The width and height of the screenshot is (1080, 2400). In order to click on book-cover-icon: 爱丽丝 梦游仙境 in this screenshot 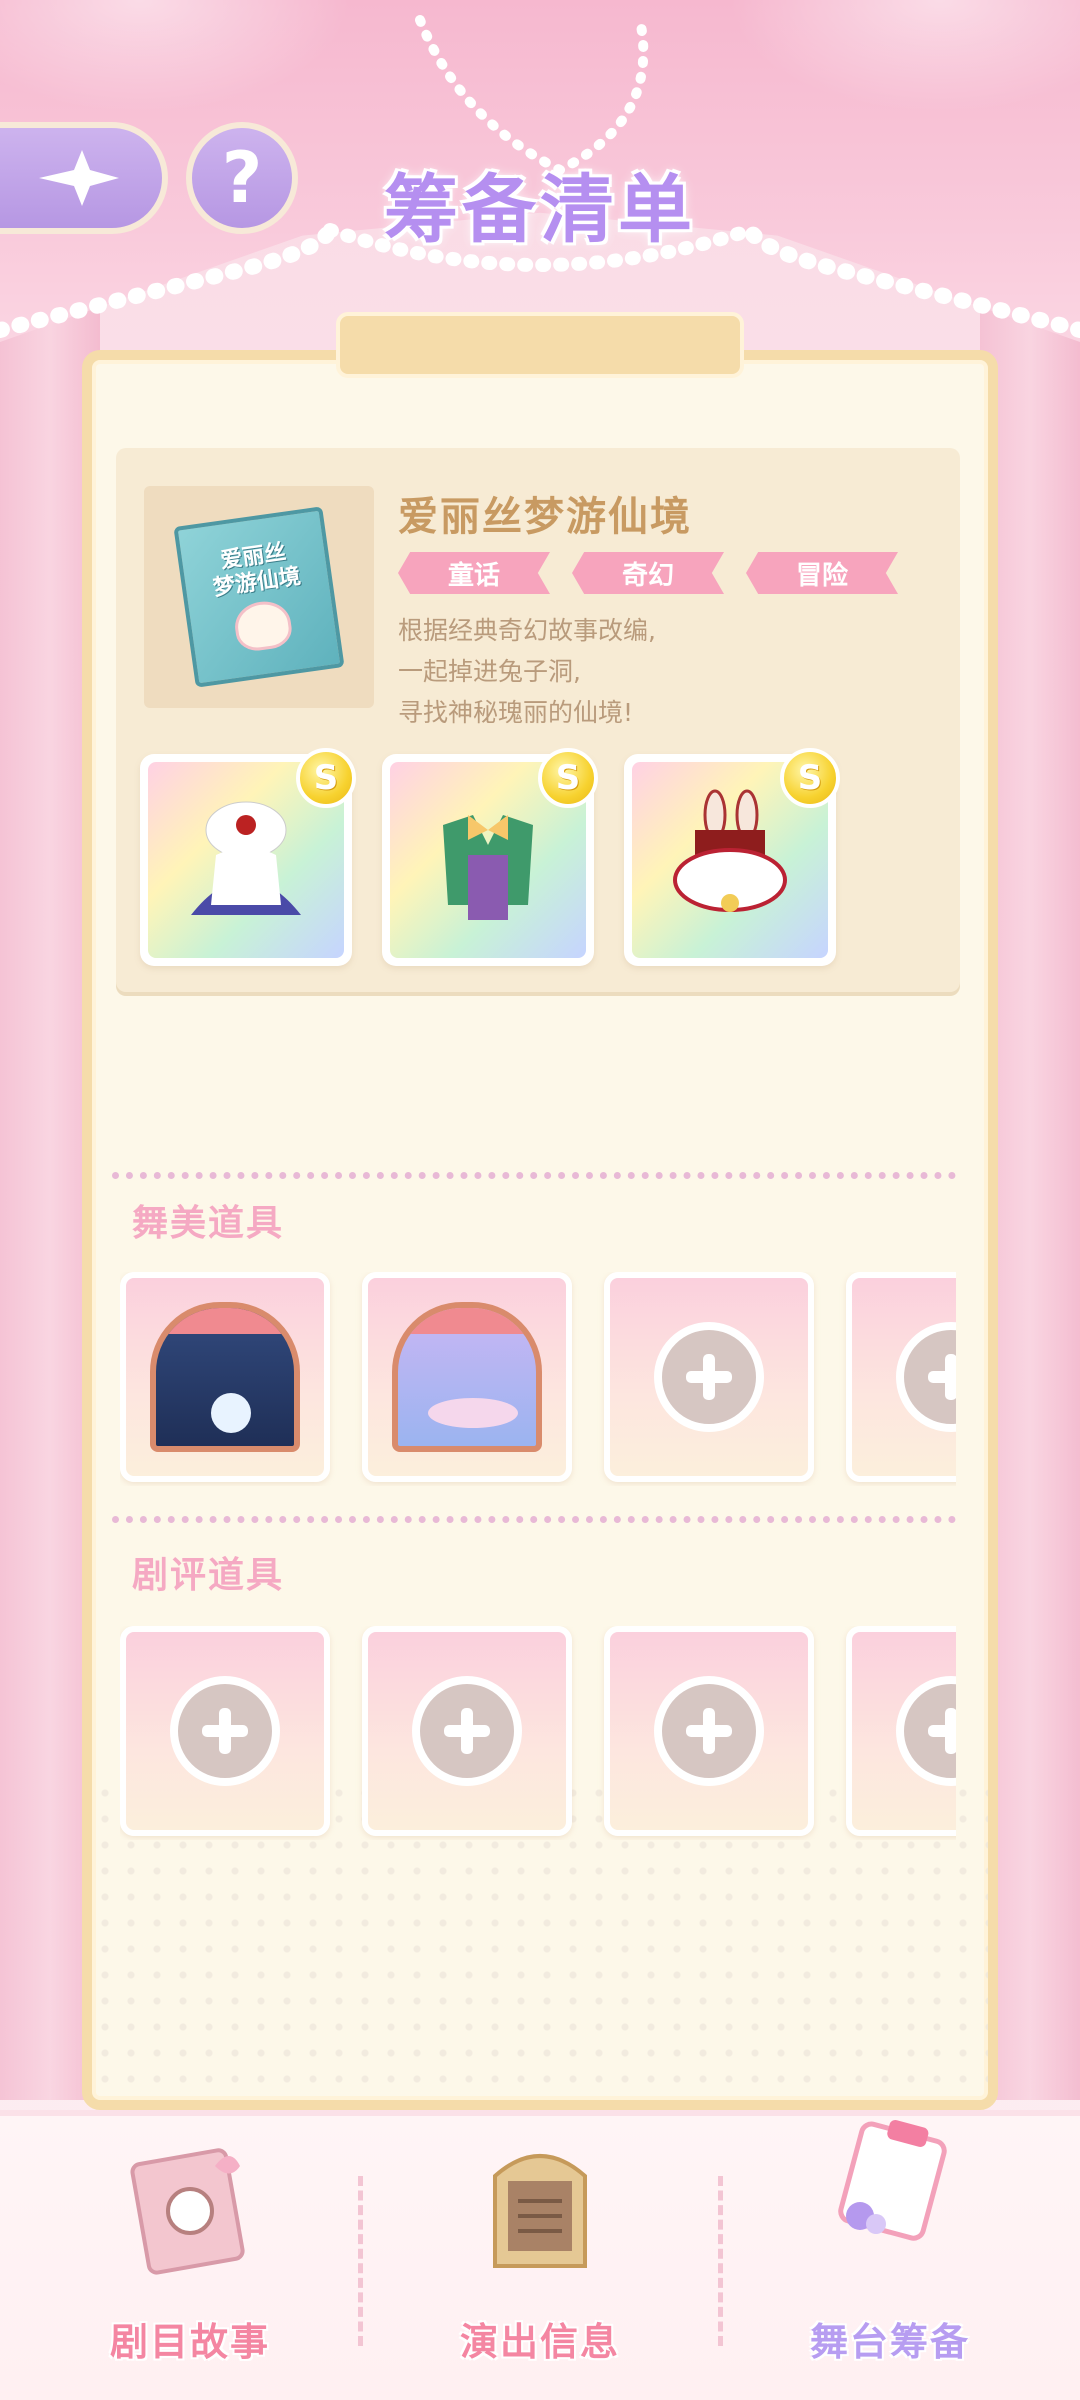, I will do `click(259, 597)`.